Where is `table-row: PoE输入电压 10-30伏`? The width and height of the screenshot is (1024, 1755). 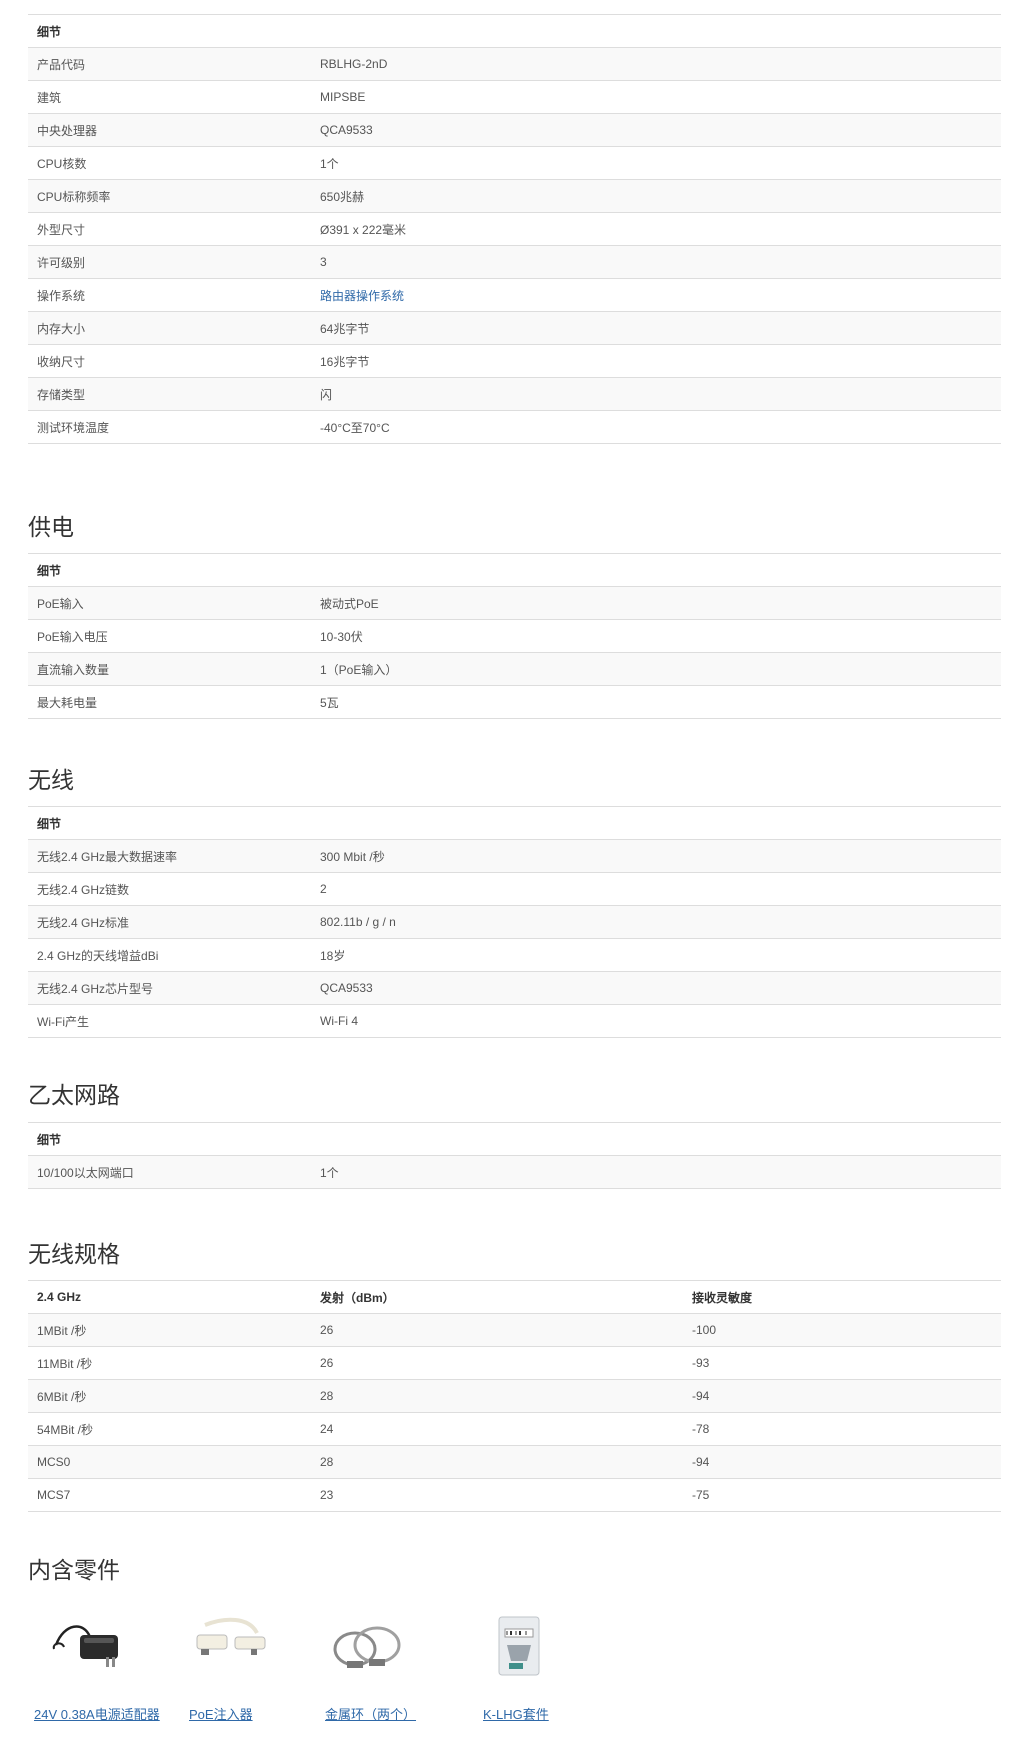 table-row: PoE输入电压 10-30伏 is located at coordinates (514, 636).